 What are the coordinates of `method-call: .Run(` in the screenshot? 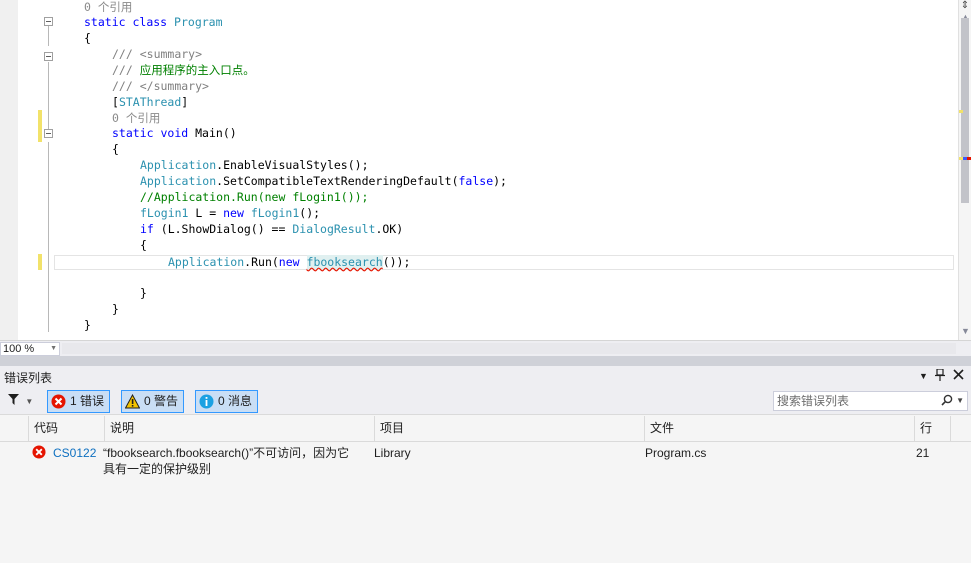 It's located at (261, 262).